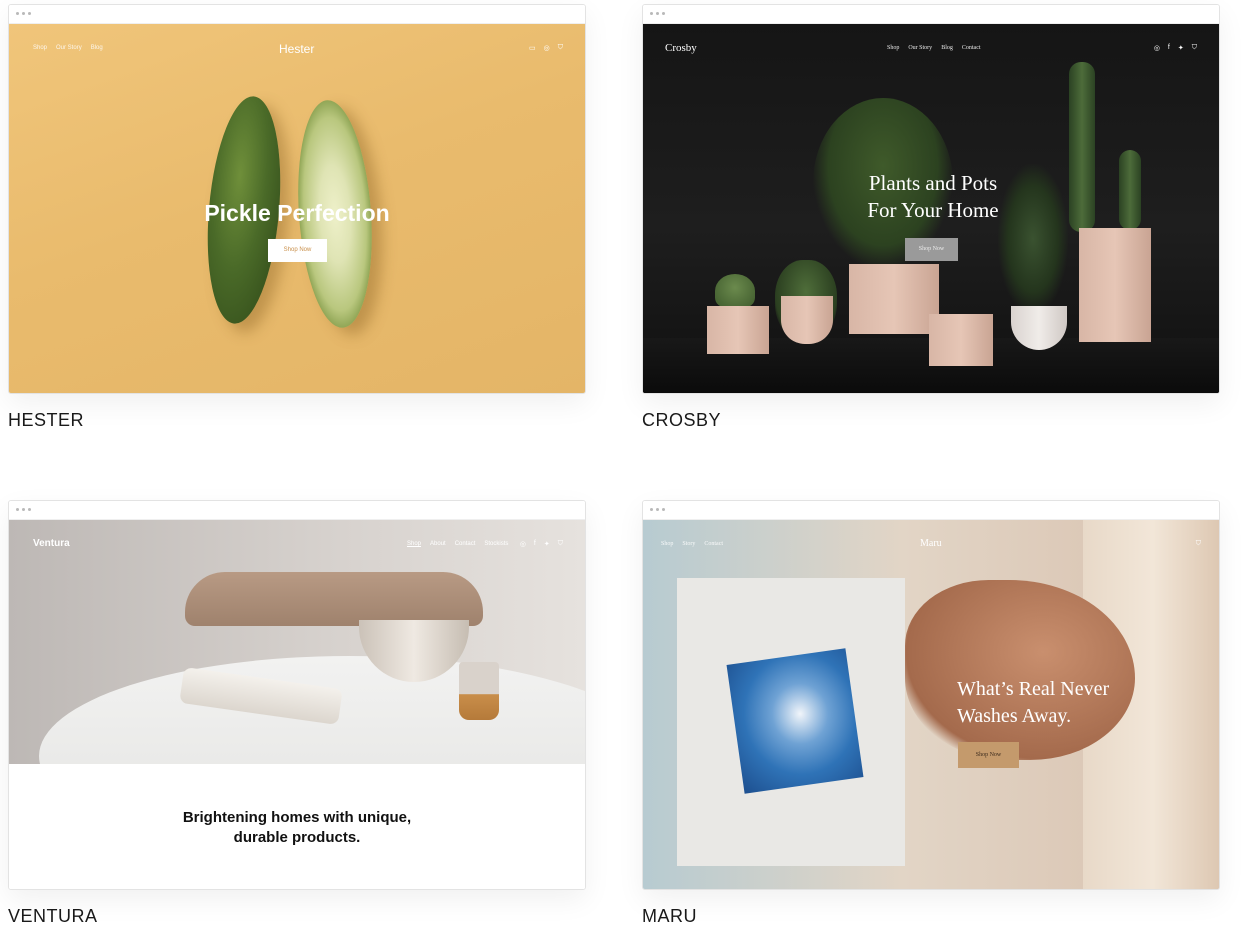 The width and height of the screenshot is (1248, 930). I want to click on site-brand: Maru, so click(931, 543).